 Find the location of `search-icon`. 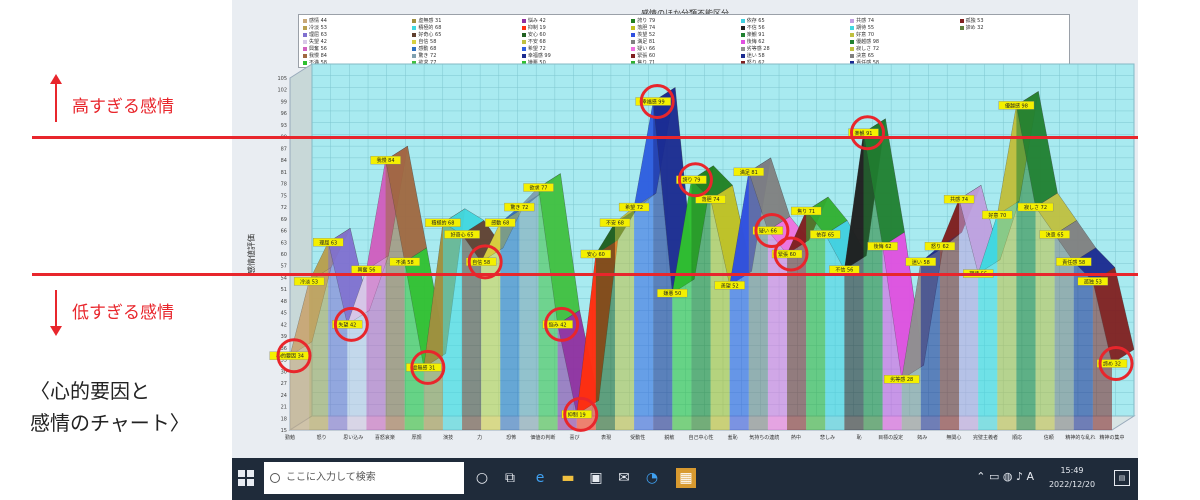

search-icon is located at coordinates (275, 478).